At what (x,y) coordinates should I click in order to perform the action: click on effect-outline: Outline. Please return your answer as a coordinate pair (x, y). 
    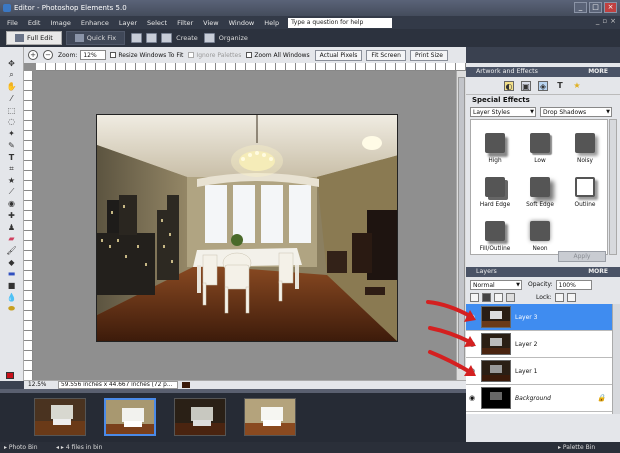
    Looking at the image, I should click on (585, 188).